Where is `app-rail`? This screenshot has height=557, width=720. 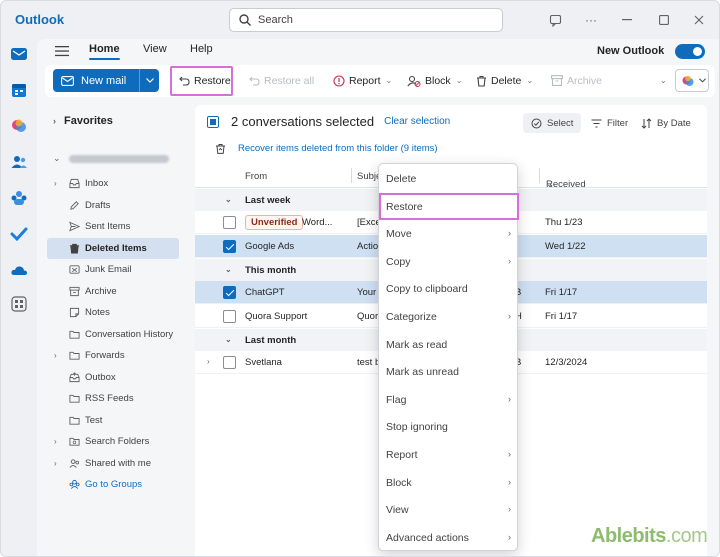 app-rail is located at coordinates (19, 297).